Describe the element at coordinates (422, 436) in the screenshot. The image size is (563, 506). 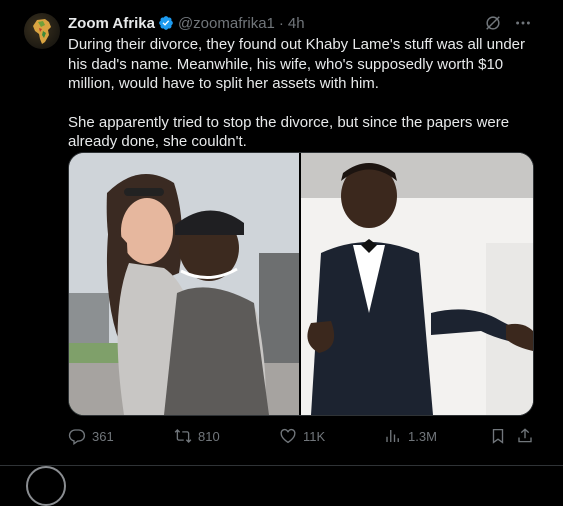
I see `views-count: 1.3M` at that location.